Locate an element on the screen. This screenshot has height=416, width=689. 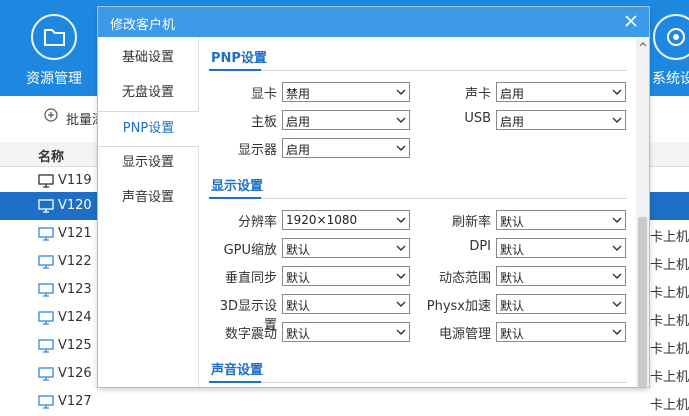
close-icon is located at coordinates (631, 21).